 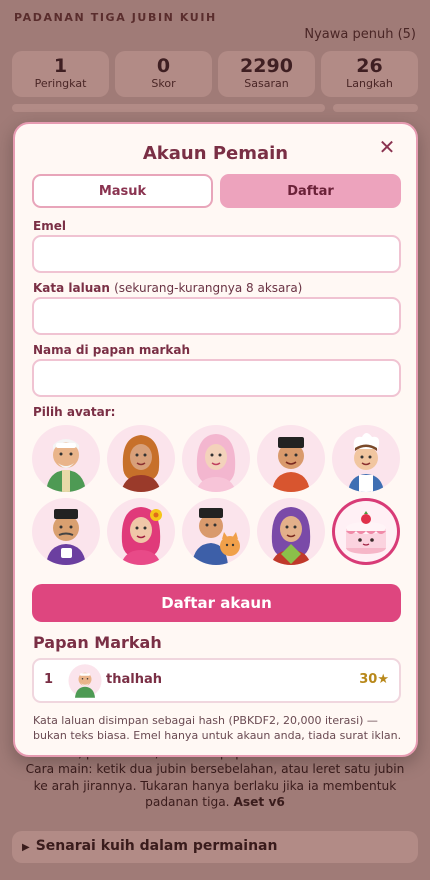 What do you see at coordinates (216, 191) in the screenshot?
I see `auth-tabs: Masuk Daftar` at bounding box center [216, 191].